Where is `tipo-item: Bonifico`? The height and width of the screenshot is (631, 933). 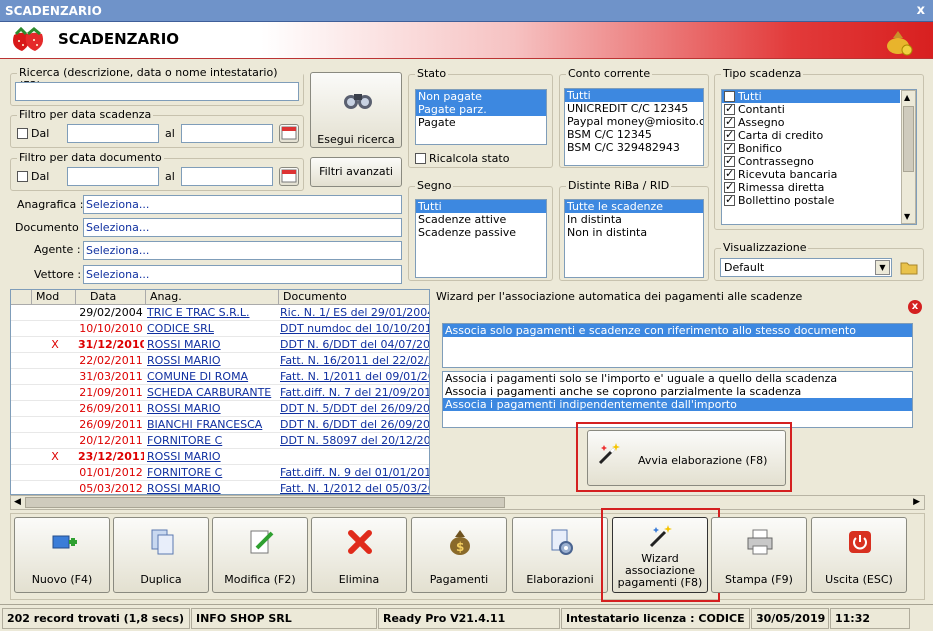
tipo-item: Bonifico is located at coordinates (811, 148).